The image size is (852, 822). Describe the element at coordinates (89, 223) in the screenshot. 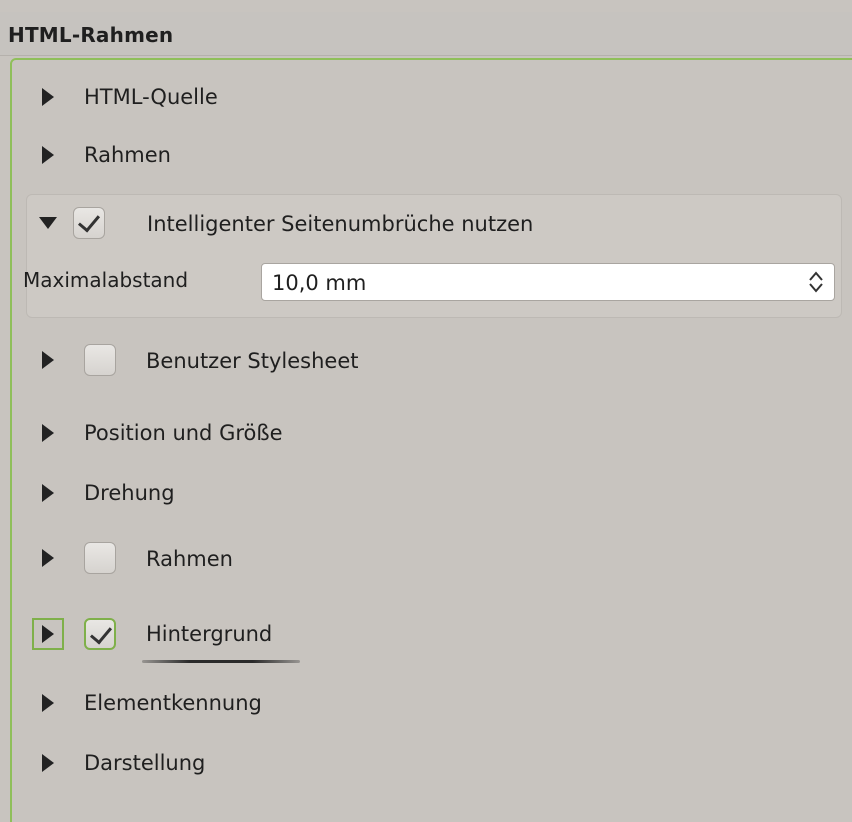

I see `smart-breaks-checkbox` at that location.